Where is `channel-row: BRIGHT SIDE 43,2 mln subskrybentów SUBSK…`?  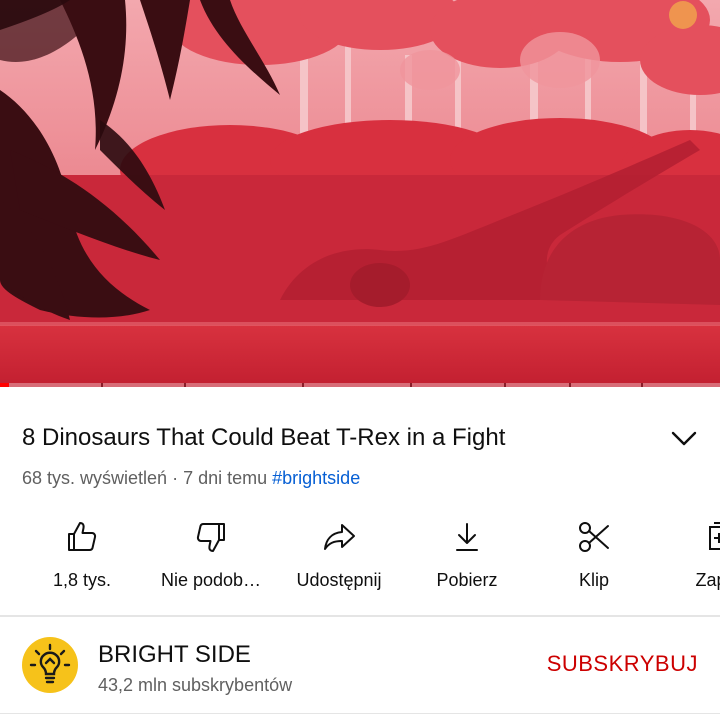
channel-row: BRIGHT SIDE 43,2 mln subskrybentów SUBSK… is located at coordinates (360, 665).